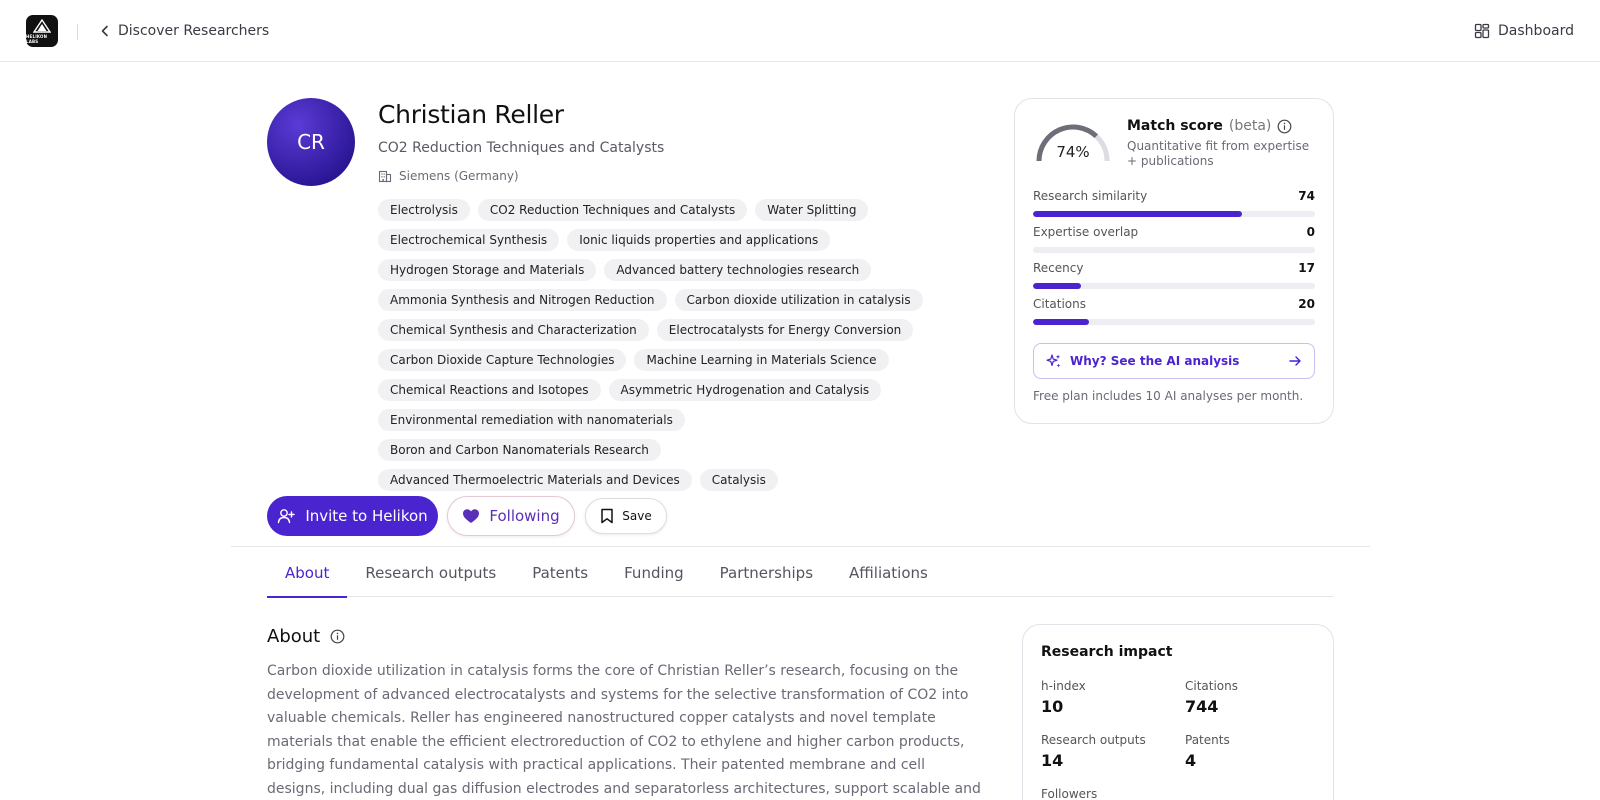 Image resolution: width=1600 pixels, height=800 pixels. Describe the element at coordinates (37, 38) in the screenshot. I see `logo-text: HELIKON LABS` at that location.